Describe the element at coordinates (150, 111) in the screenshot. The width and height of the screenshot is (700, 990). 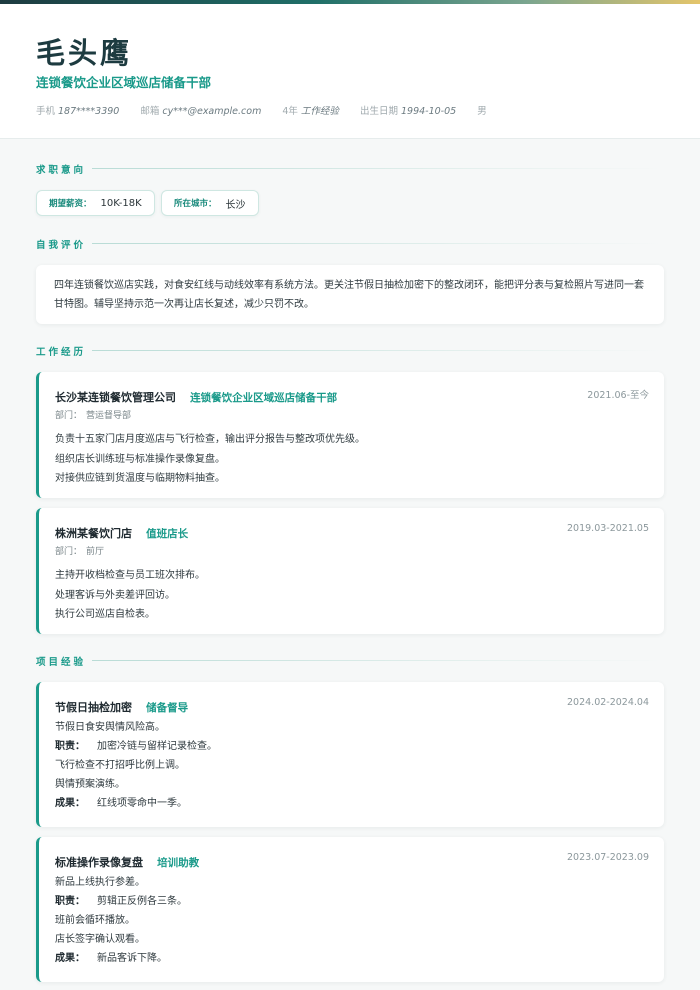
I see `email-label: 邮箱` at that location.